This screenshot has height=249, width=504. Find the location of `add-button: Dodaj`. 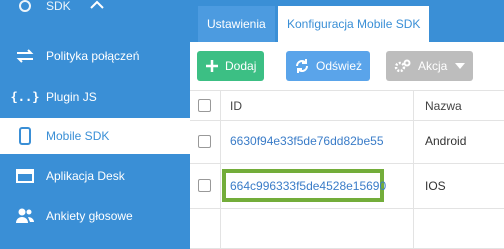

add-button: Dodaj is located at coordinates (231, 66).